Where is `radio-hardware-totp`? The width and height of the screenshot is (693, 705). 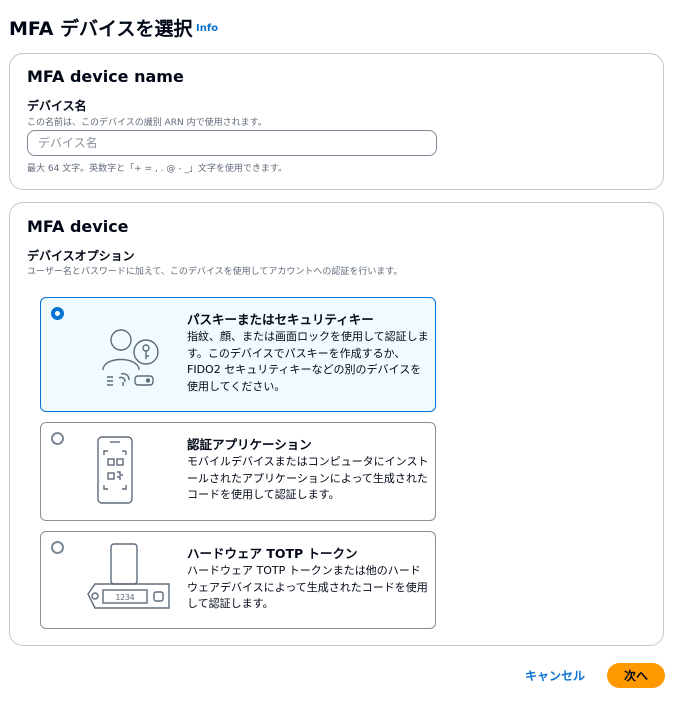 radio-hardware-totp is located at coordinates (57, 547).